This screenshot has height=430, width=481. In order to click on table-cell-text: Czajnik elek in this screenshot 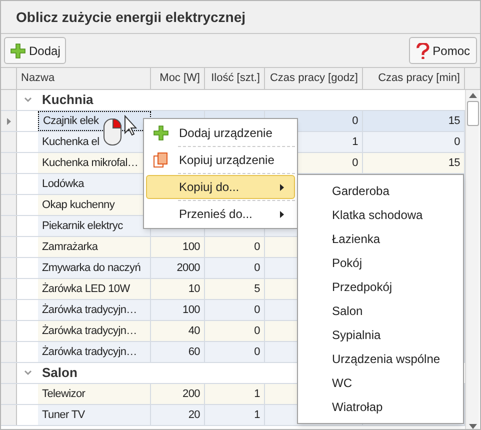, I will do `click(71, 121)`.